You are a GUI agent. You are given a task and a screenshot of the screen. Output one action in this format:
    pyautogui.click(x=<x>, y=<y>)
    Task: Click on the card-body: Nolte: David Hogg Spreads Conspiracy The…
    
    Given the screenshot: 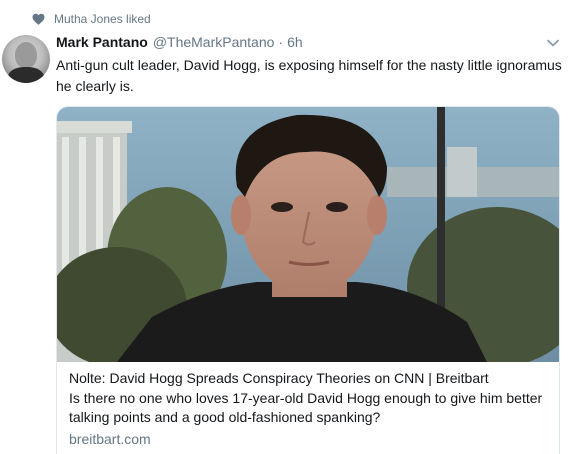 What is the action you would take?
    pyautogui.click(x=311, y=409)
    